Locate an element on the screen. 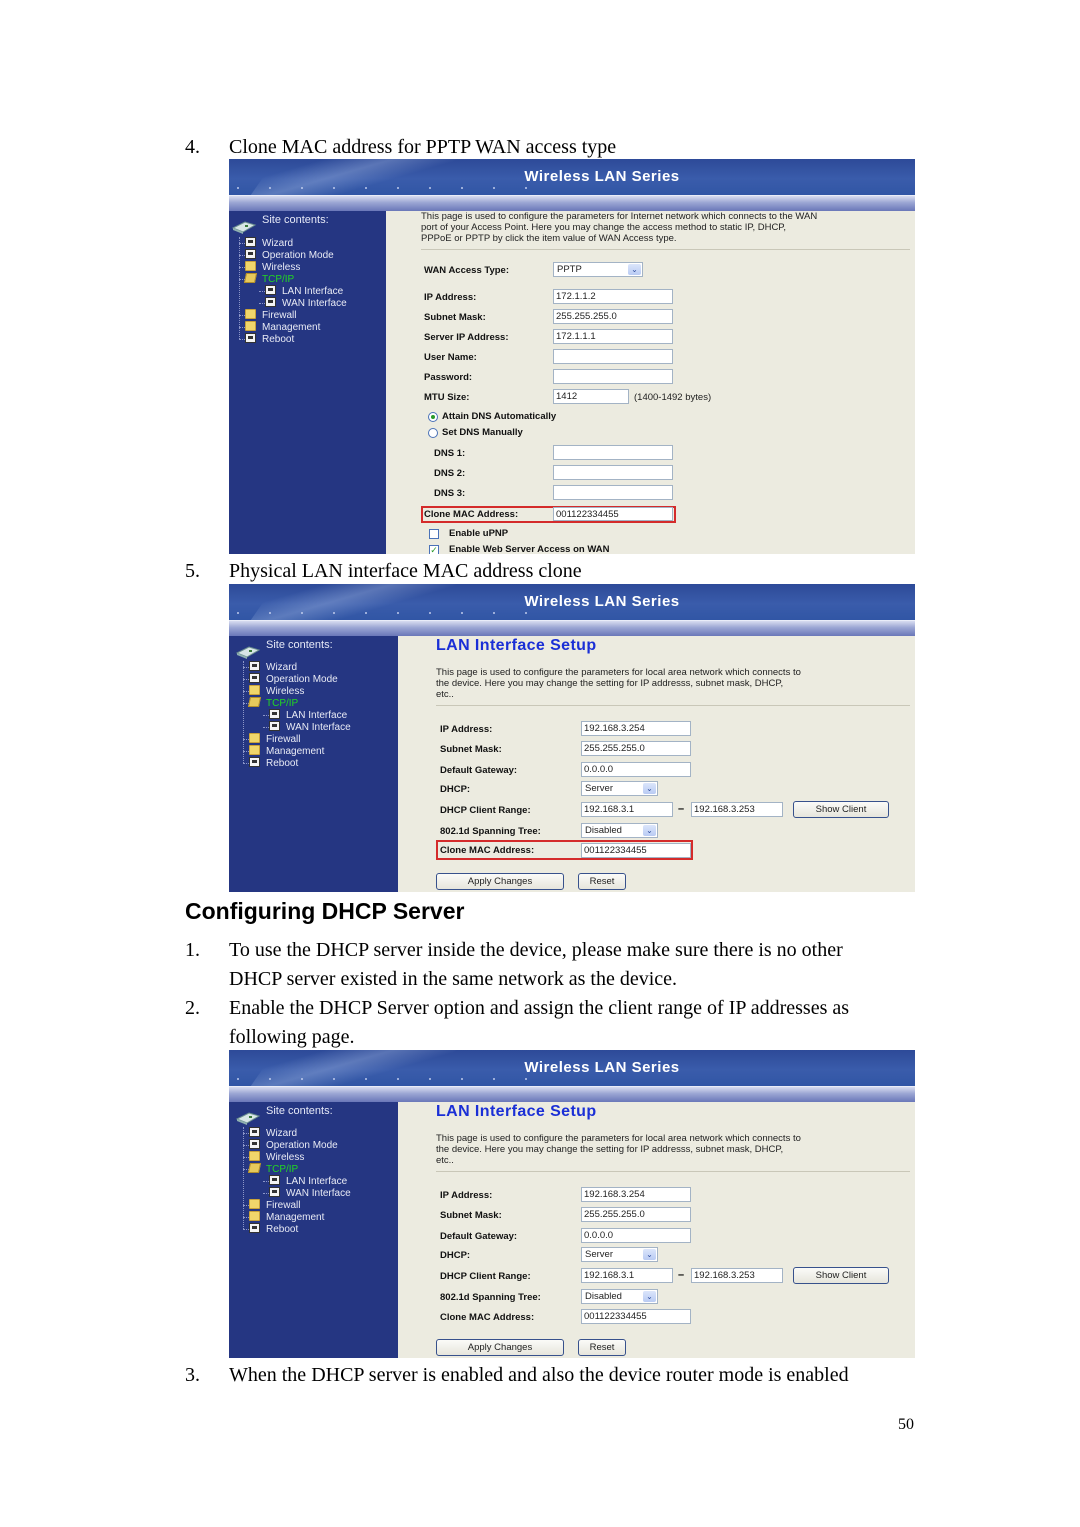  banner-title: Wireless LAN Series is located at coordinates (602, 601).